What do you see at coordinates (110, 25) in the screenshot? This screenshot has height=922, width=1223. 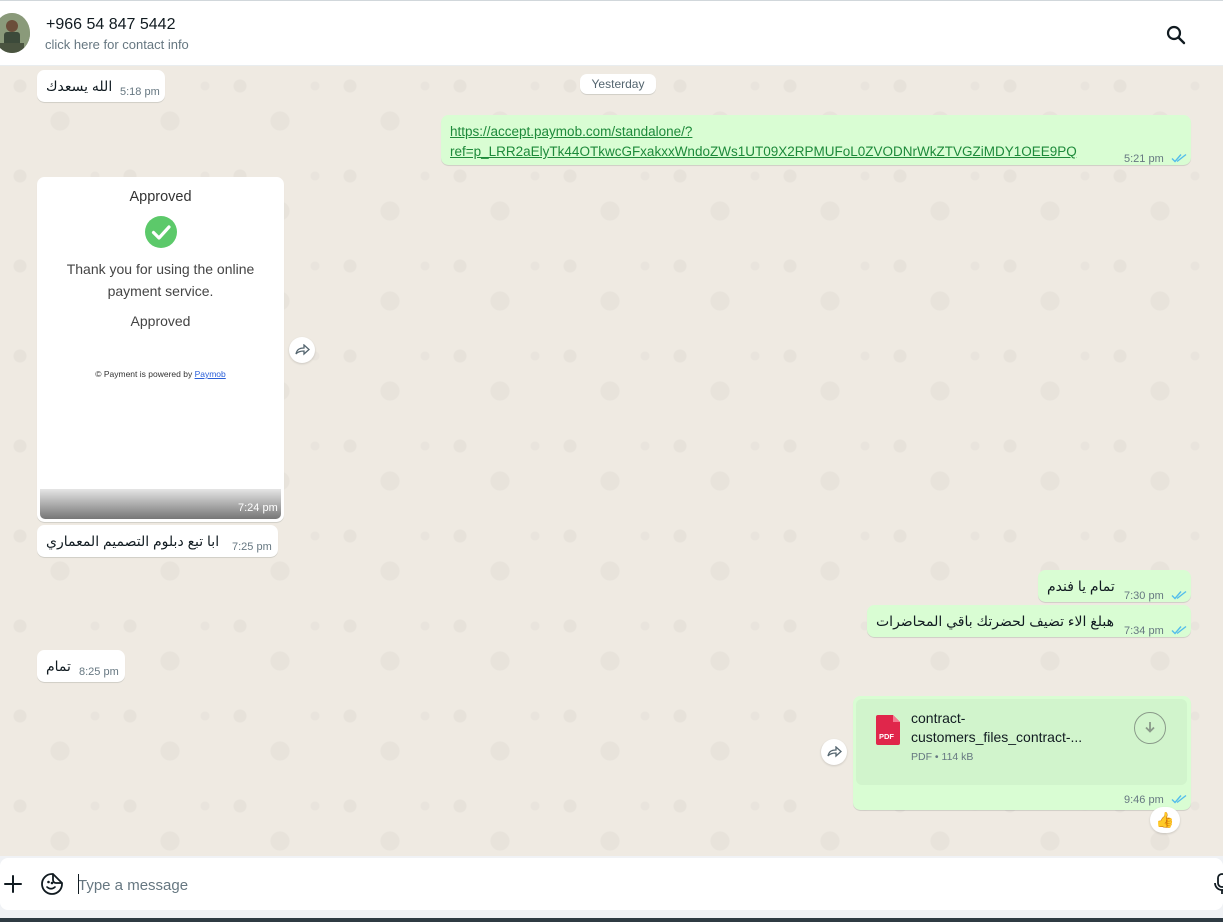 I see `contact-name: +966 54 847 5442` at bounding box center [110, 25].